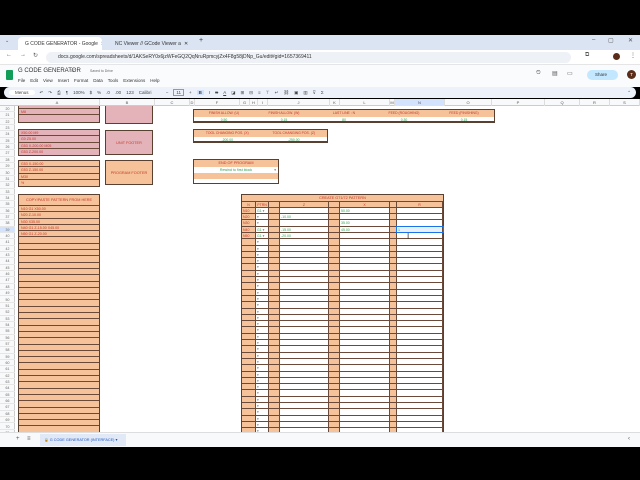 The width and height of the screenshot is (640, 480). Describe the element at coordinates (344, 120) in the screenshot. I see `param-value: 80` at that location.